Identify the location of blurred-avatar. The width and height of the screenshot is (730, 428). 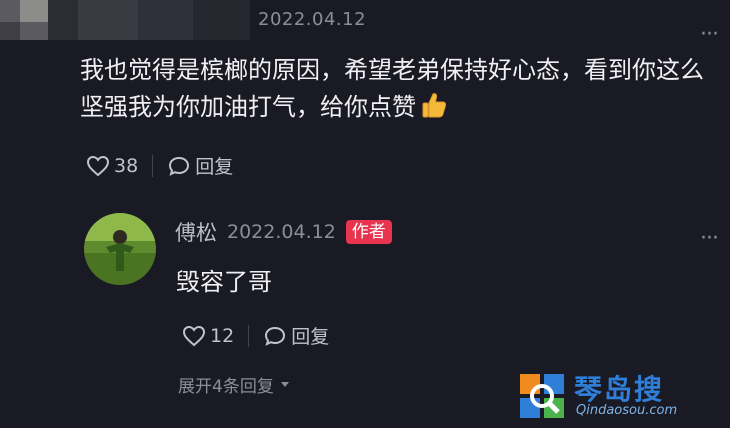
(125, 20).